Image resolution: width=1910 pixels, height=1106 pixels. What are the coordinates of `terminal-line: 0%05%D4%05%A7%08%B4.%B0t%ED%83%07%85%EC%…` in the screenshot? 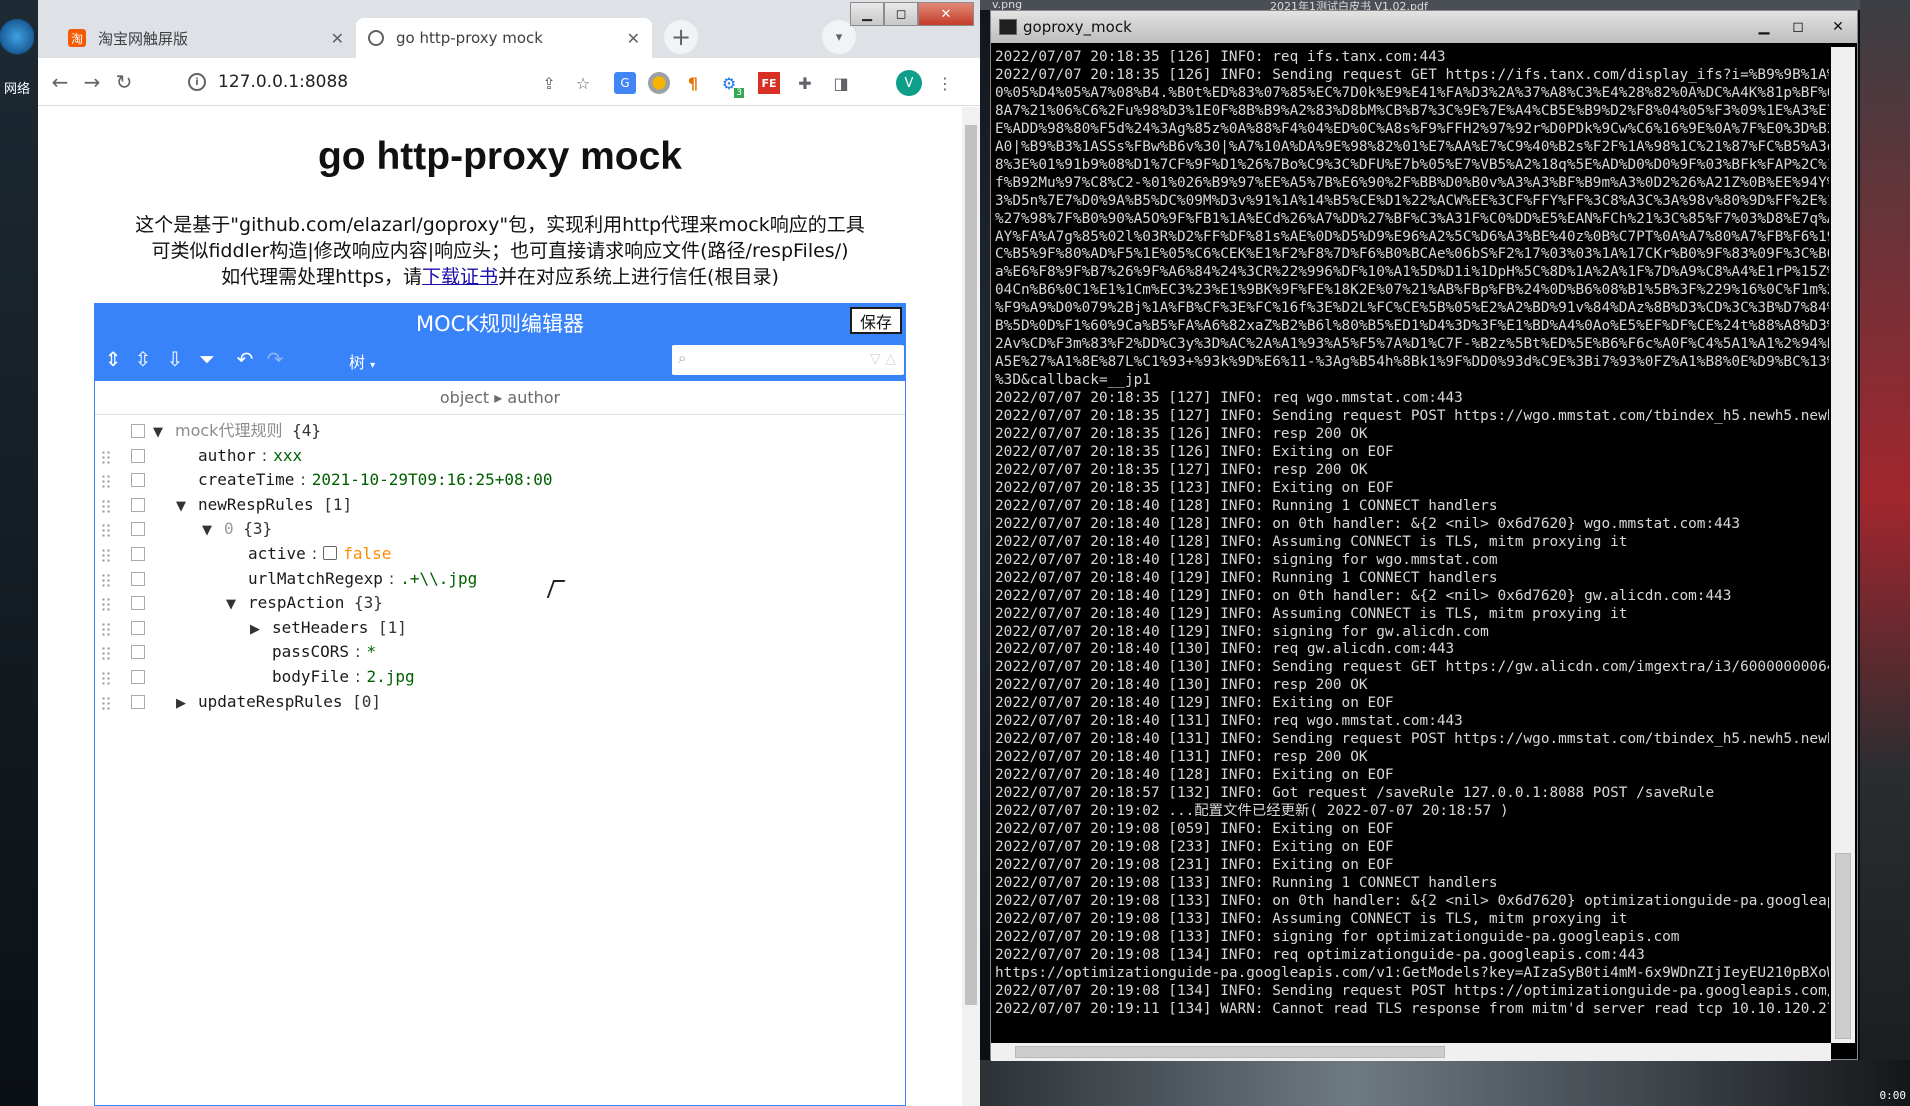 It's located at (1412, 92).